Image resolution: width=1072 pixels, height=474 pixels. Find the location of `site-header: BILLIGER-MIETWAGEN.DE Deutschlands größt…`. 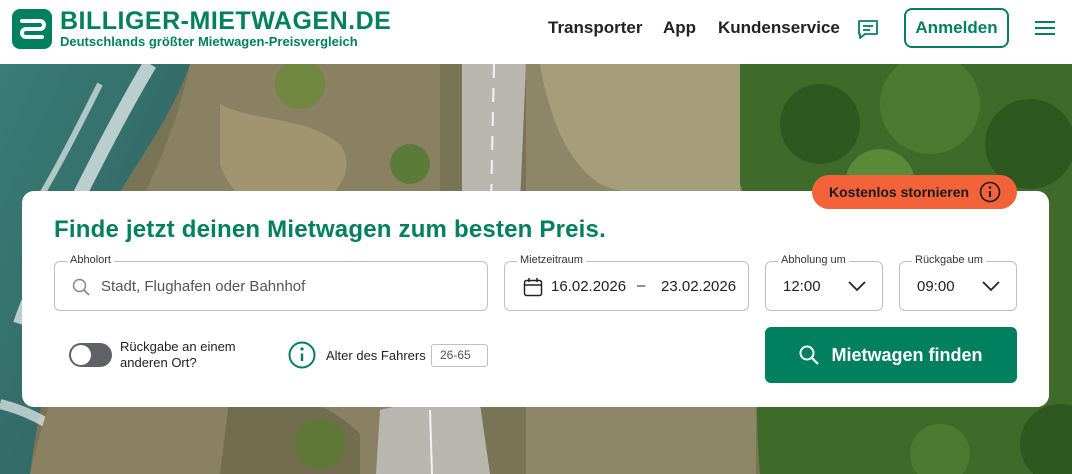

site-header: BILLIGER-MIETWAGEN.DE Deutschlands größt… is located at coordinates (536, 32).